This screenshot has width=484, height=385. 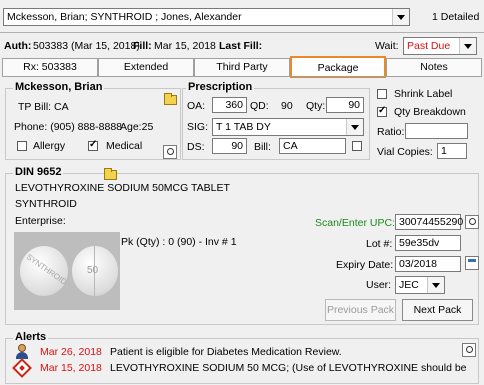 What do you see at coordinates (71, 352) in the screenshot?
I see `alert-date: Mar 26, 2018` at bounding box center [71, 352].